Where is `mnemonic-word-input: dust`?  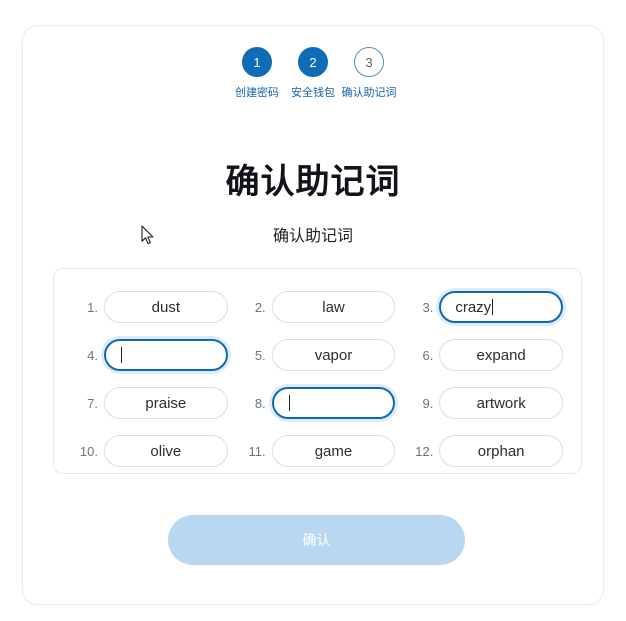 mnemonic-word-input: dust is located at coordinates (166, 307).